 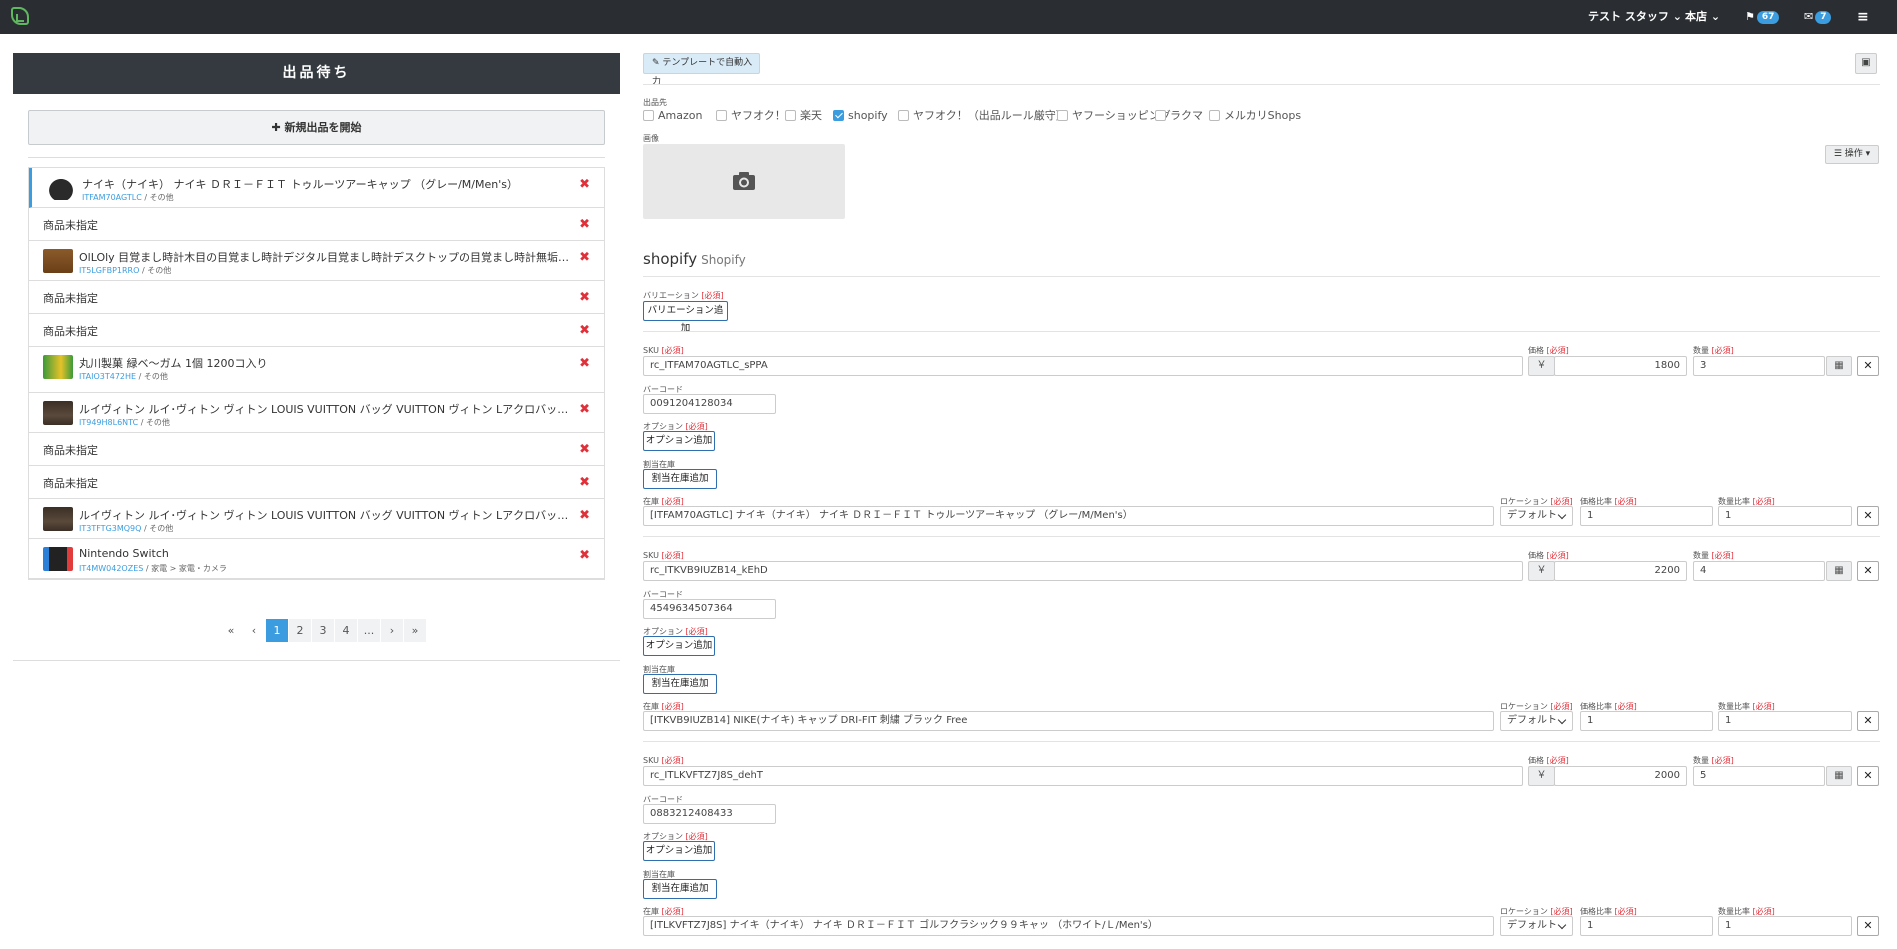 I want to click on channel-checkbox: ヤフーショッピング, so click(x=1114, y=116).